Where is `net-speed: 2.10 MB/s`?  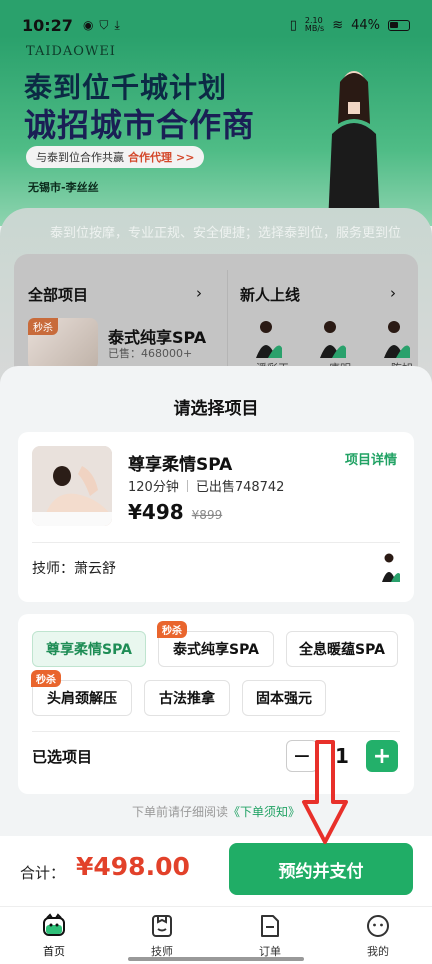 net-speed: 2.10 MB/s is located at coordinates (314, 24).